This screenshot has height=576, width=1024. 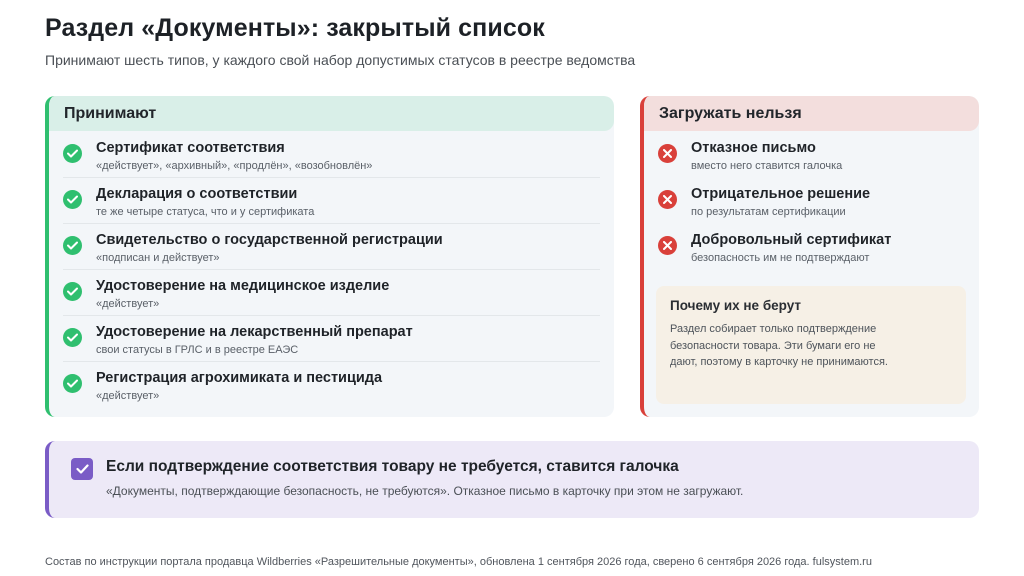 I want to click on why-title: Почему их не берут, so click(x=736, y=305).